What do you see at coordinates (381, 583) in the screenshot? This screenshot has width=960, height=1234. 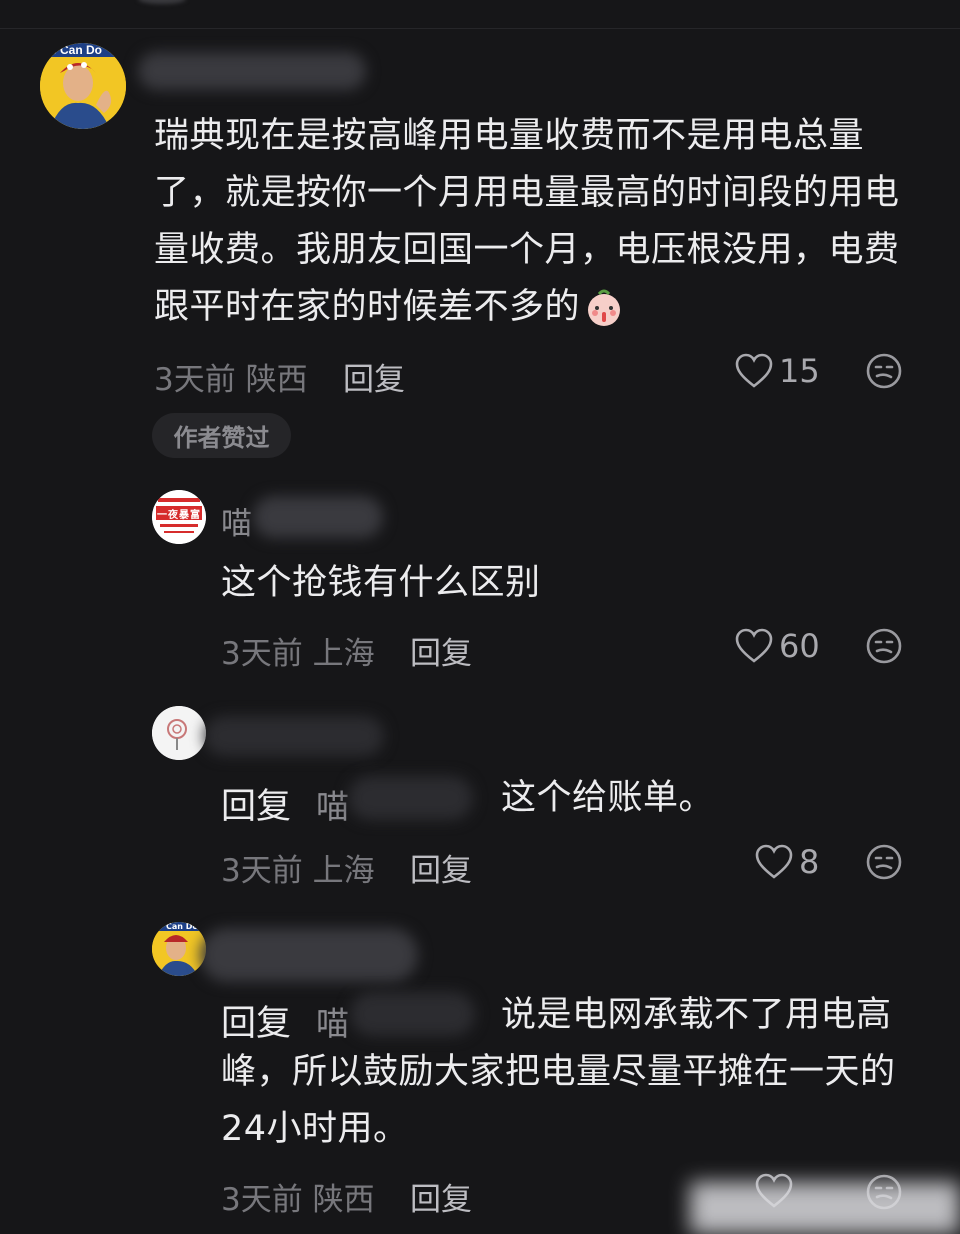 I see `comment-text: 这个抢钱有什么区别` at bounding box center [381, 583].